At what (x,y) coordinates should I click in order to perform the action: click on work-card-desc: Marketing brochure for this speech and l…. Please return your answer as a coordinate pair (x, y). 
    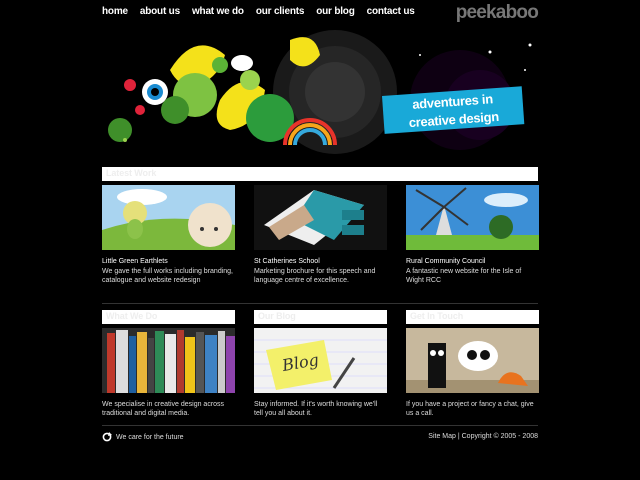
    Looking at the image, I should click on (315, 276).